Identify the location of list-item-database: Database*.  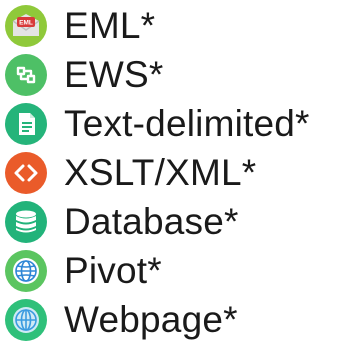
(121, 222).